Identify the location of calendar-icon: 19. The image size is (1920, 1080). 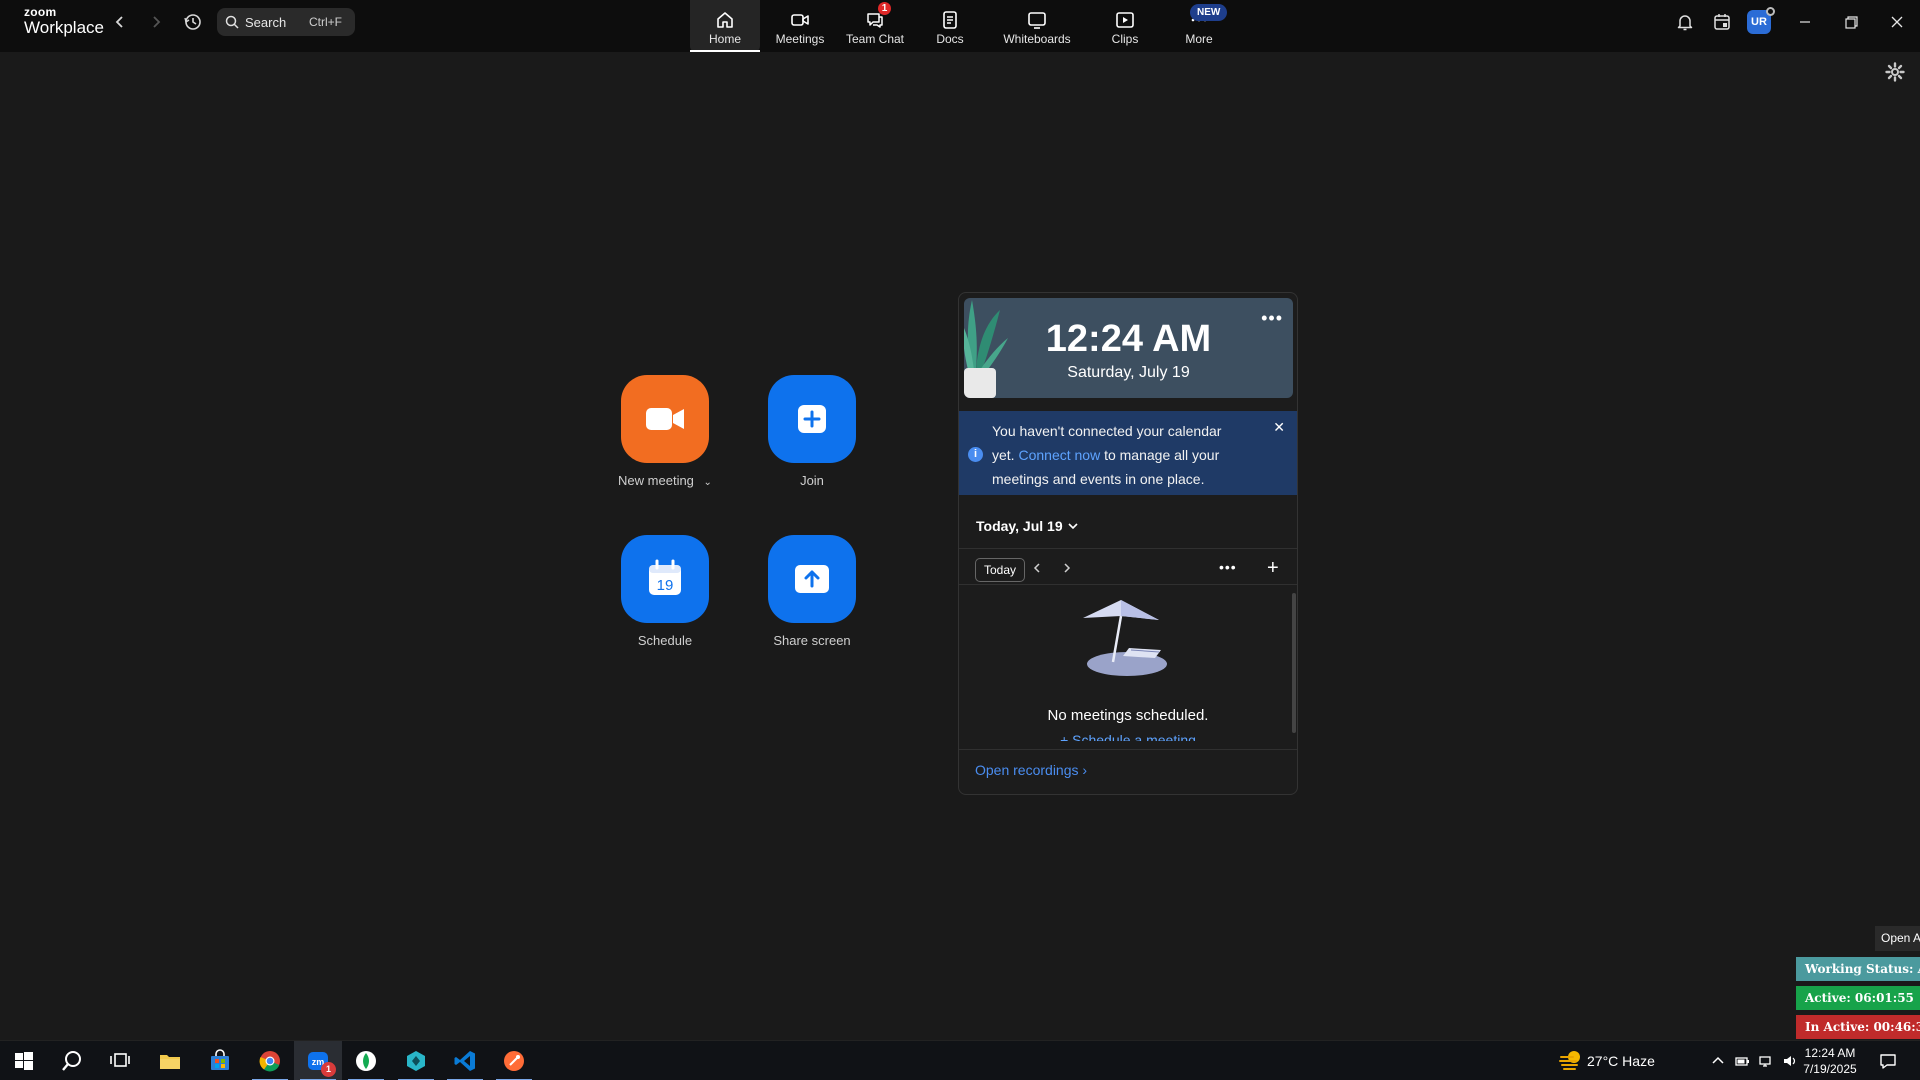
(665, 577).